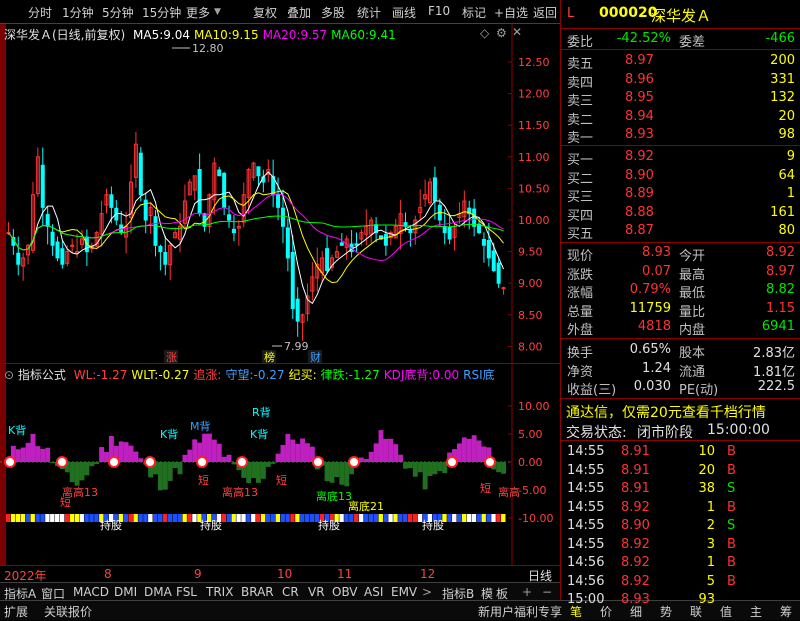 This screenshot has height=621, width=800. Describe the element at coordinates (257, 592) in the screenshot. I see `tab-brar: BRAR` at that location.